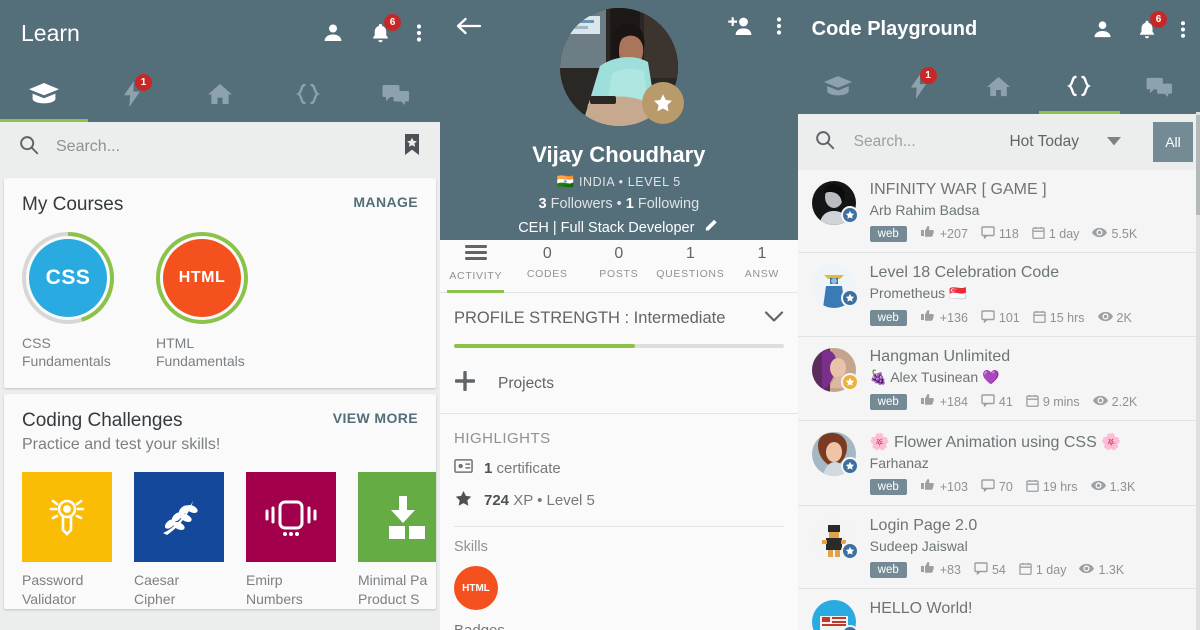 Image resolution: width=1200 pixels, height=630 pixels. I want to click on sort-select-value: Hot Today, so click(1044, 142).